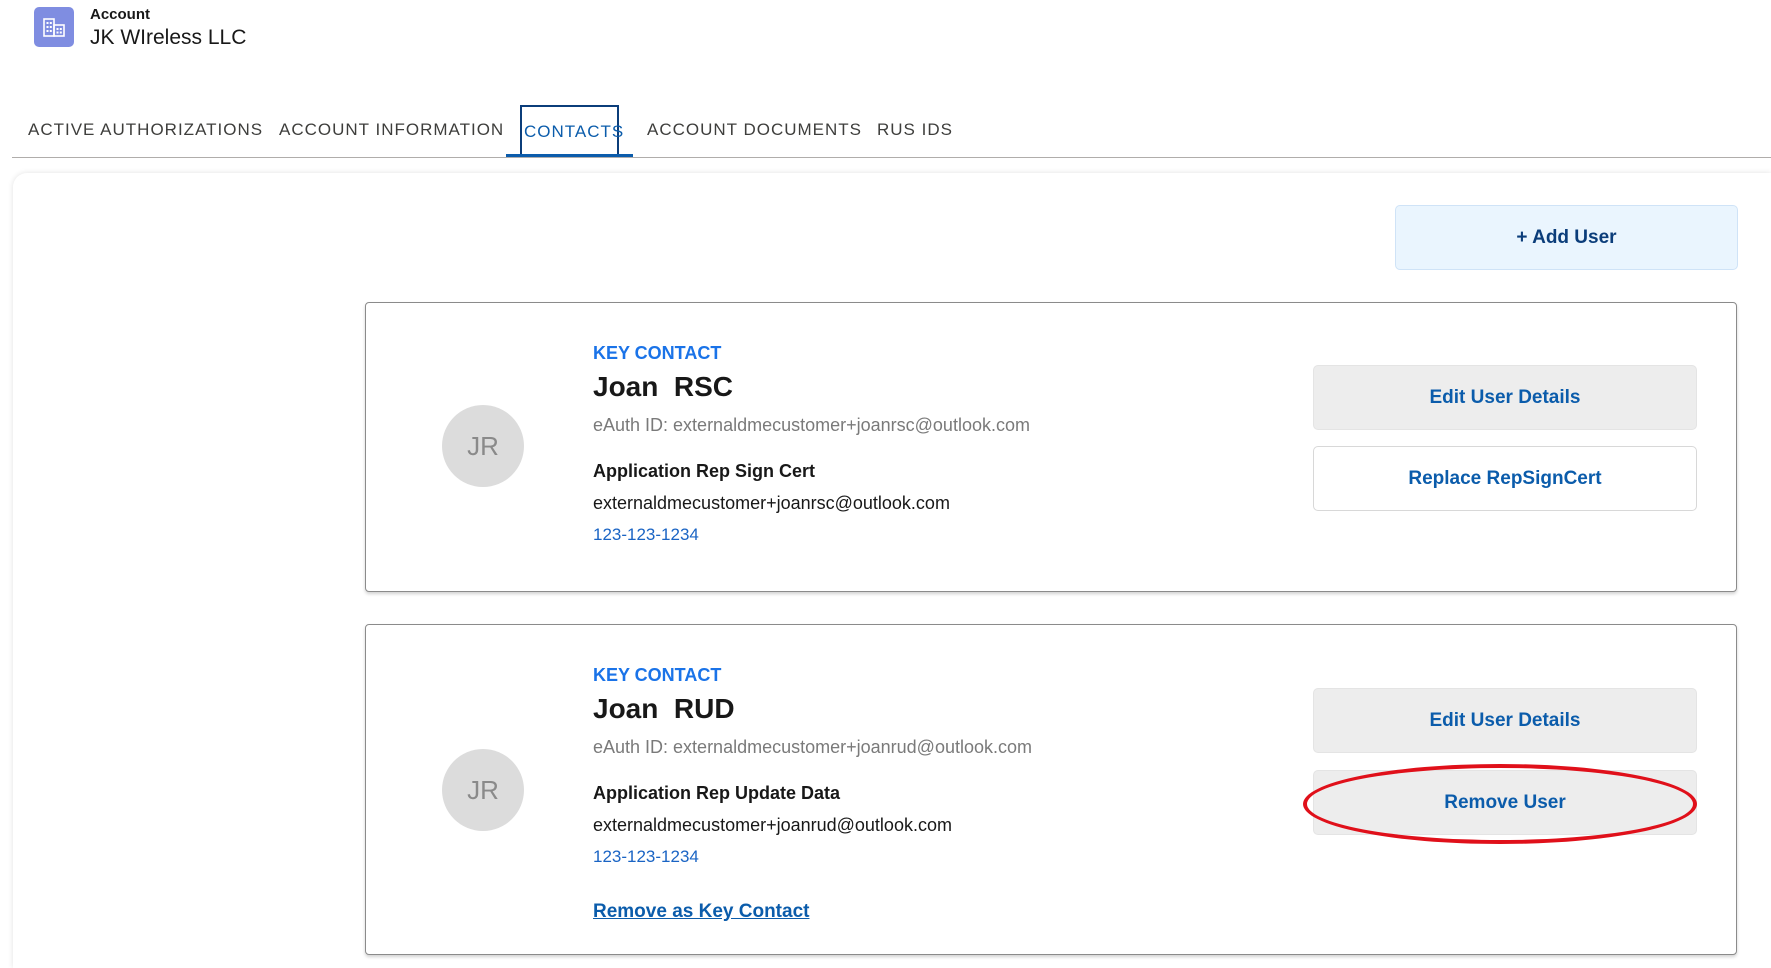  What do you see at coordinates (754, 130) in the screenshot?
I see `tab-account-documents: ACCOUNT DOCUMENTS` at bounding box center [754, 130].